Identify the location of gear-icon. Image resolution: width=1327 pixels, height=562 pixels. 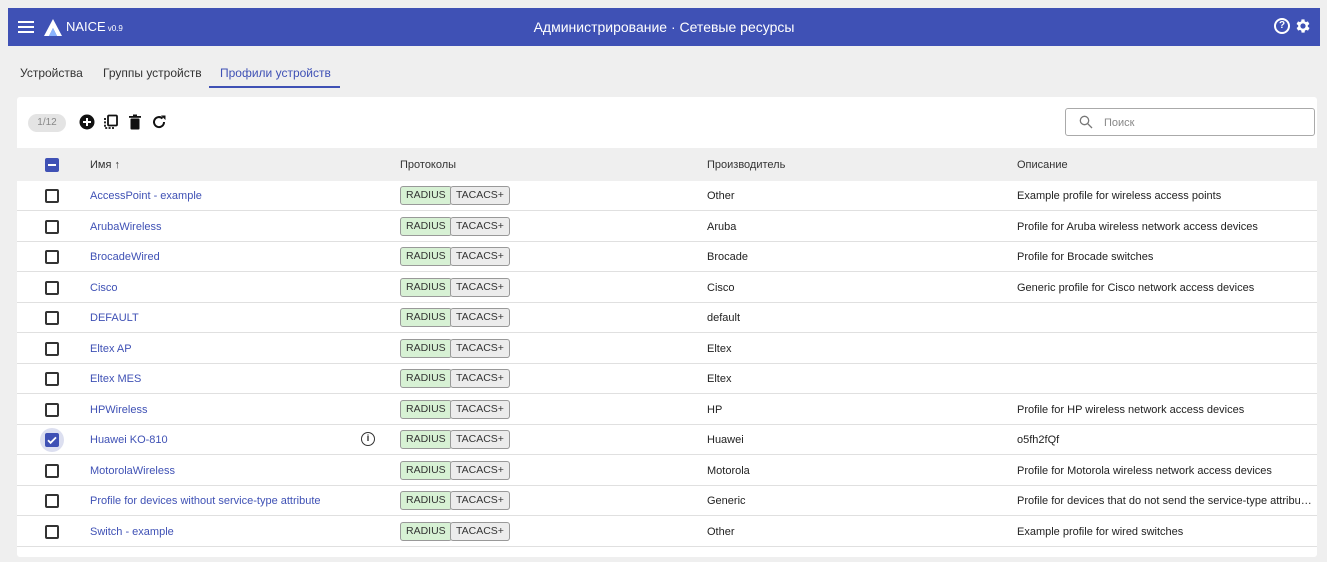
(1303, 26).